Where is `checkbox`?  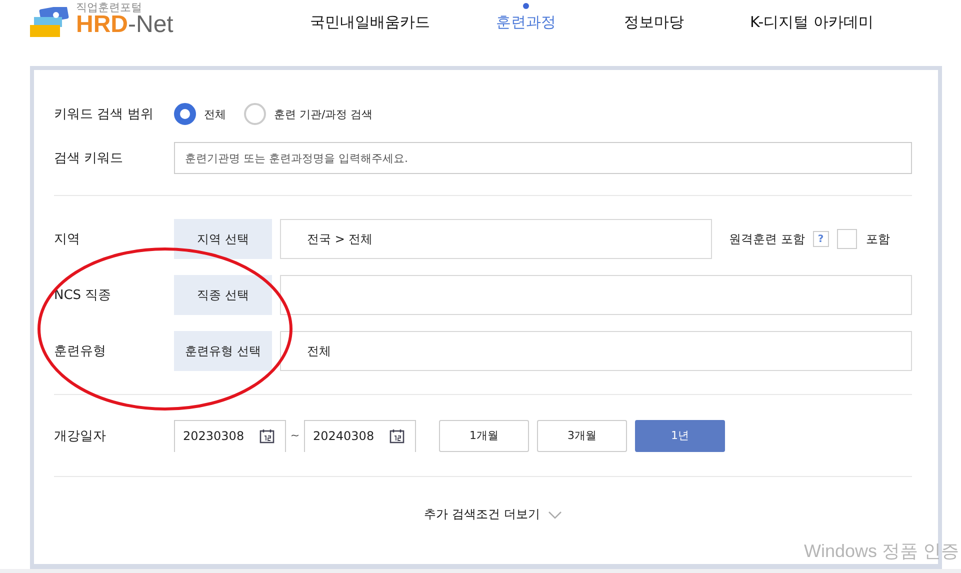 checkbox is located at coordinates (846, 239).